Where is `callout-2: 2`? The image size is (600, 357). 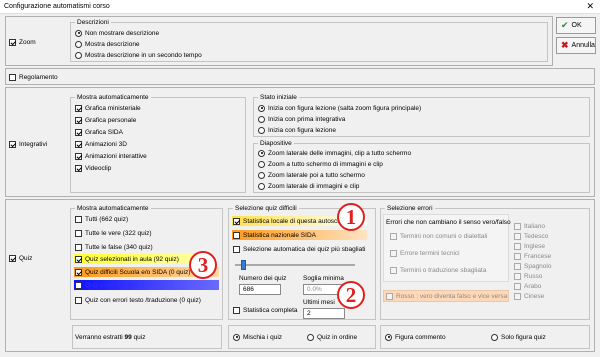 callout-2: 2 is located at coordinates (351, 295).